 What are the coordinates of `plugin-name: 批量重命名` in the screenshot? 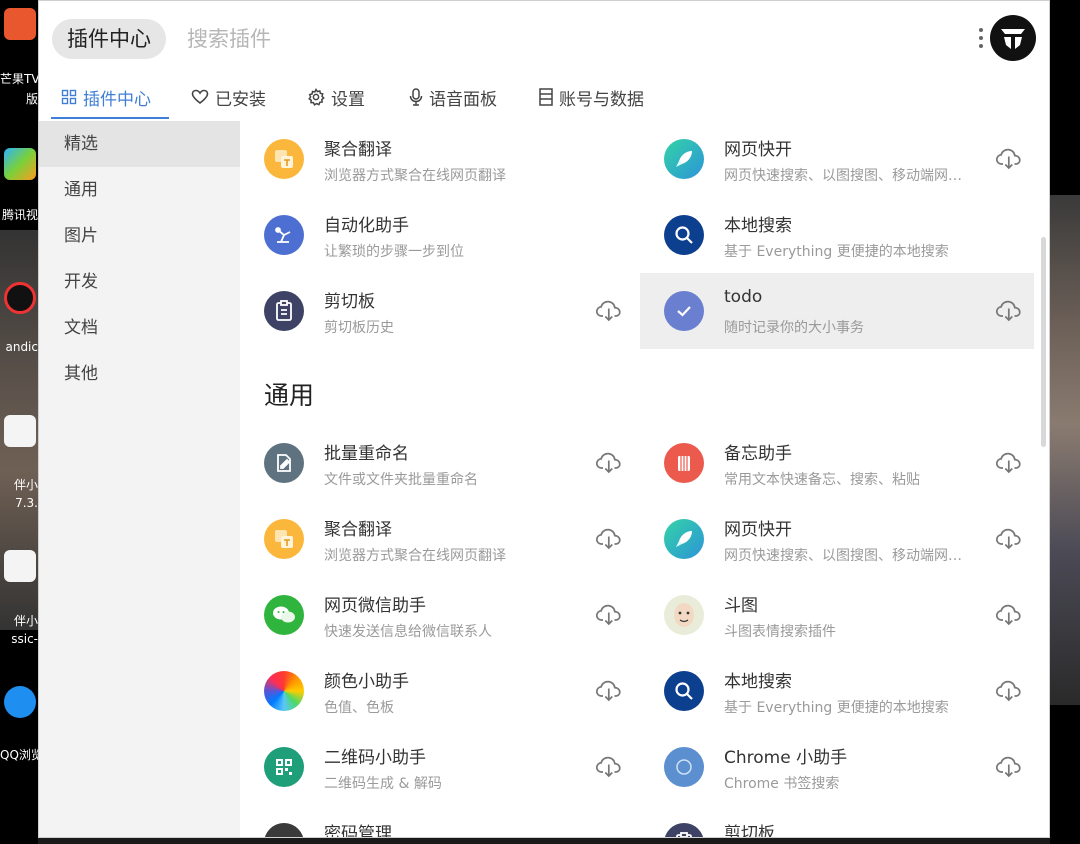 It's located at (366, 454).